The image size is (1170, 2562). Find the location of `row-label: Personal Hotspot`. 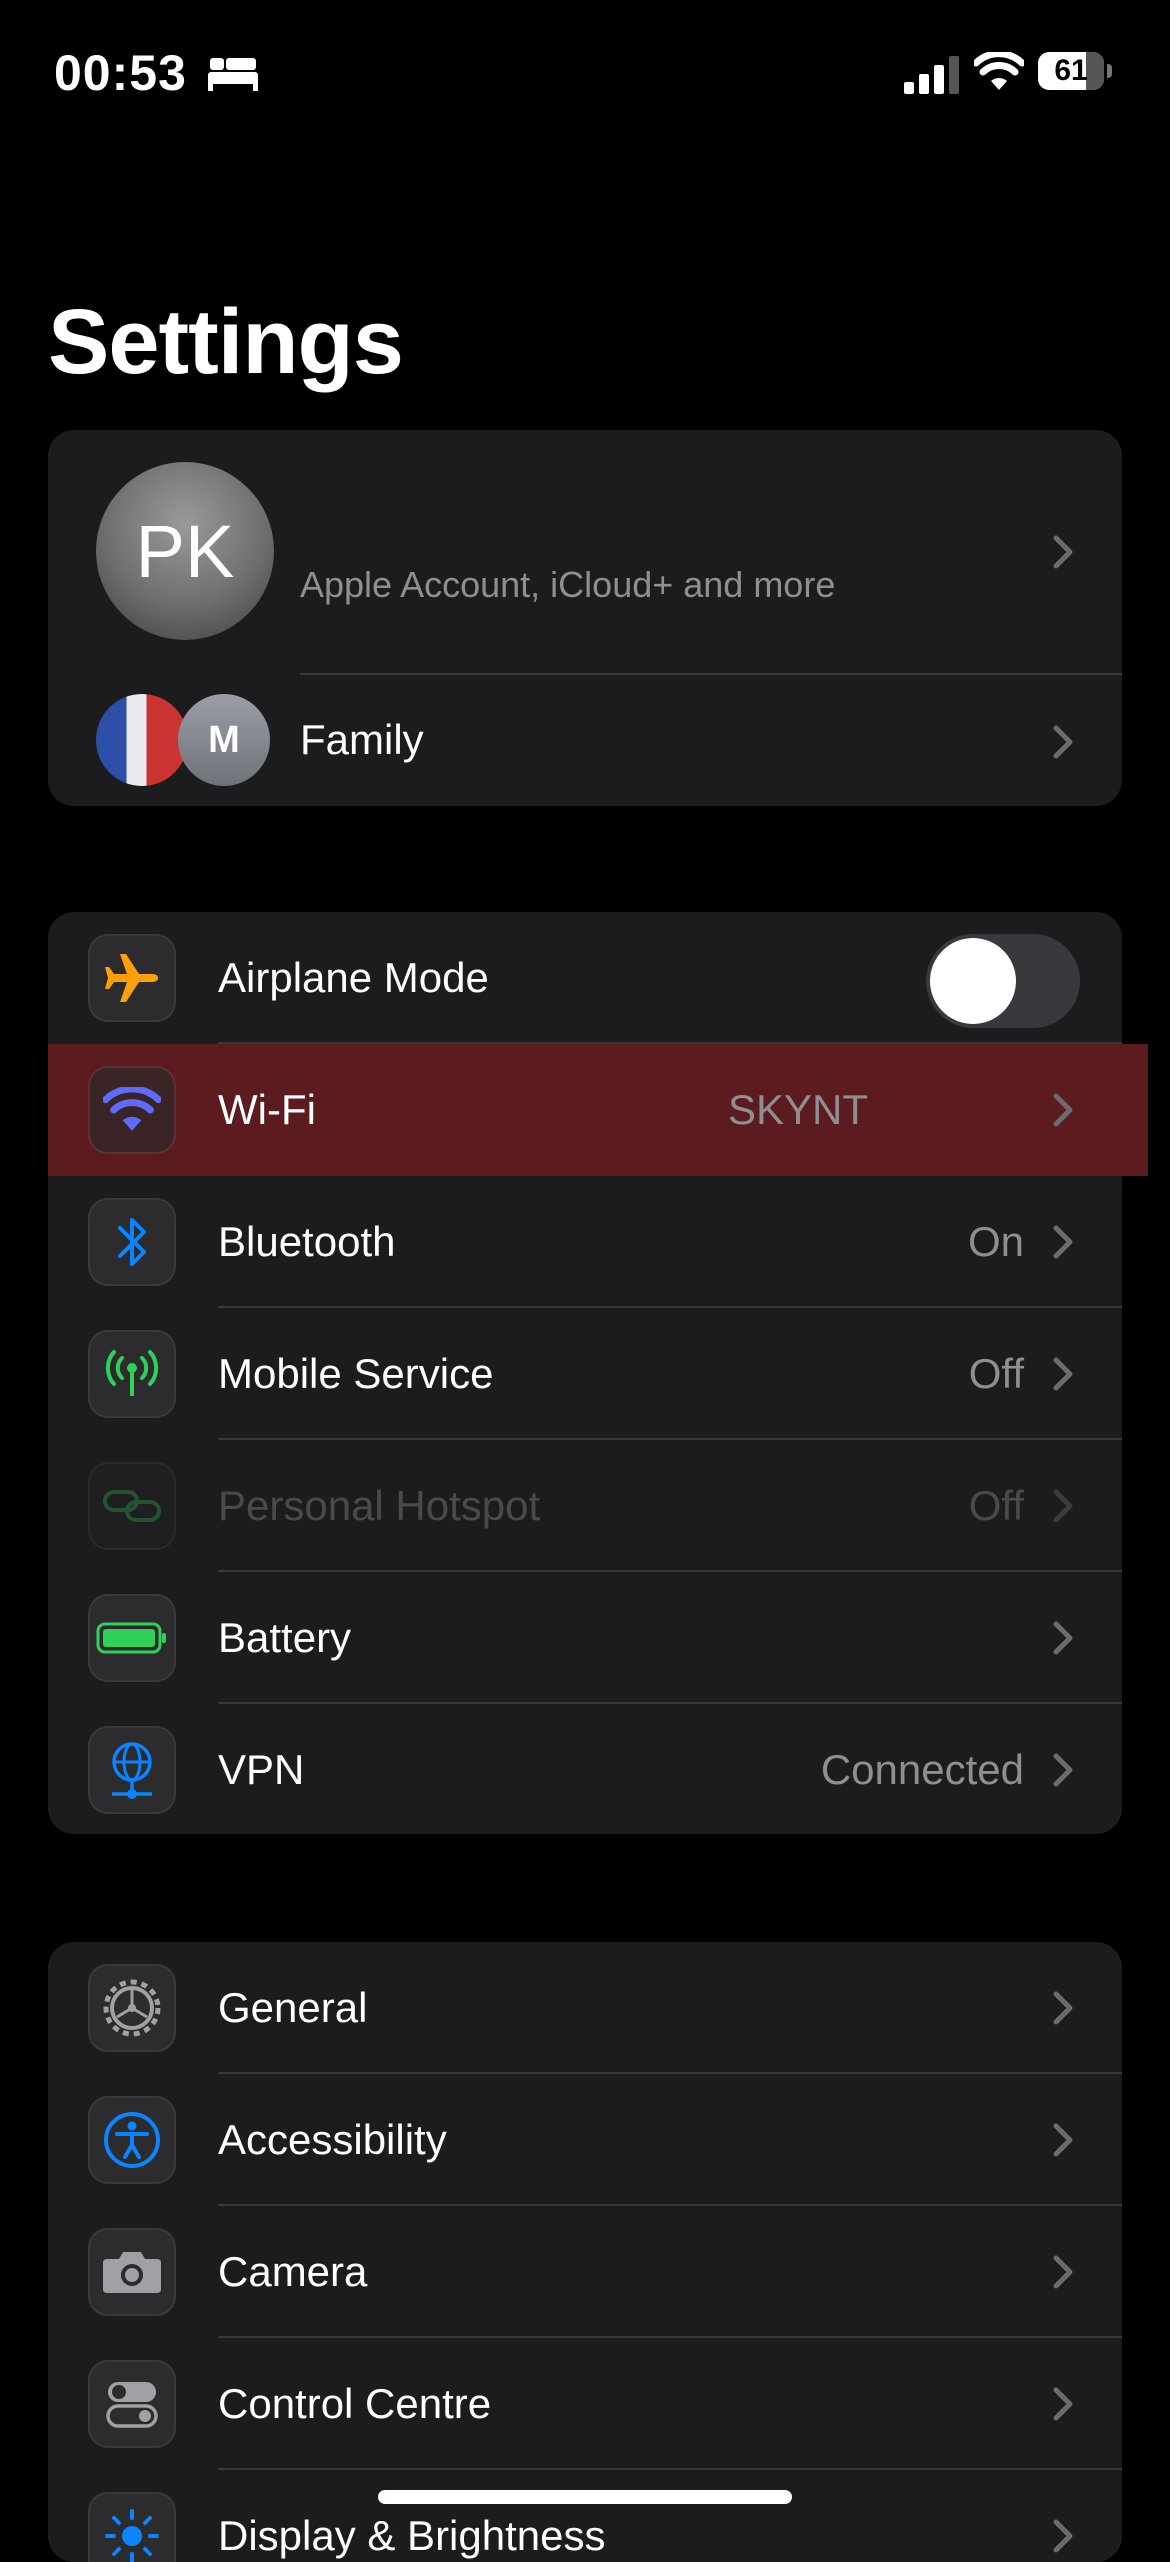

row-label: Personal Hotspot is located at coordinates (379, 1505).